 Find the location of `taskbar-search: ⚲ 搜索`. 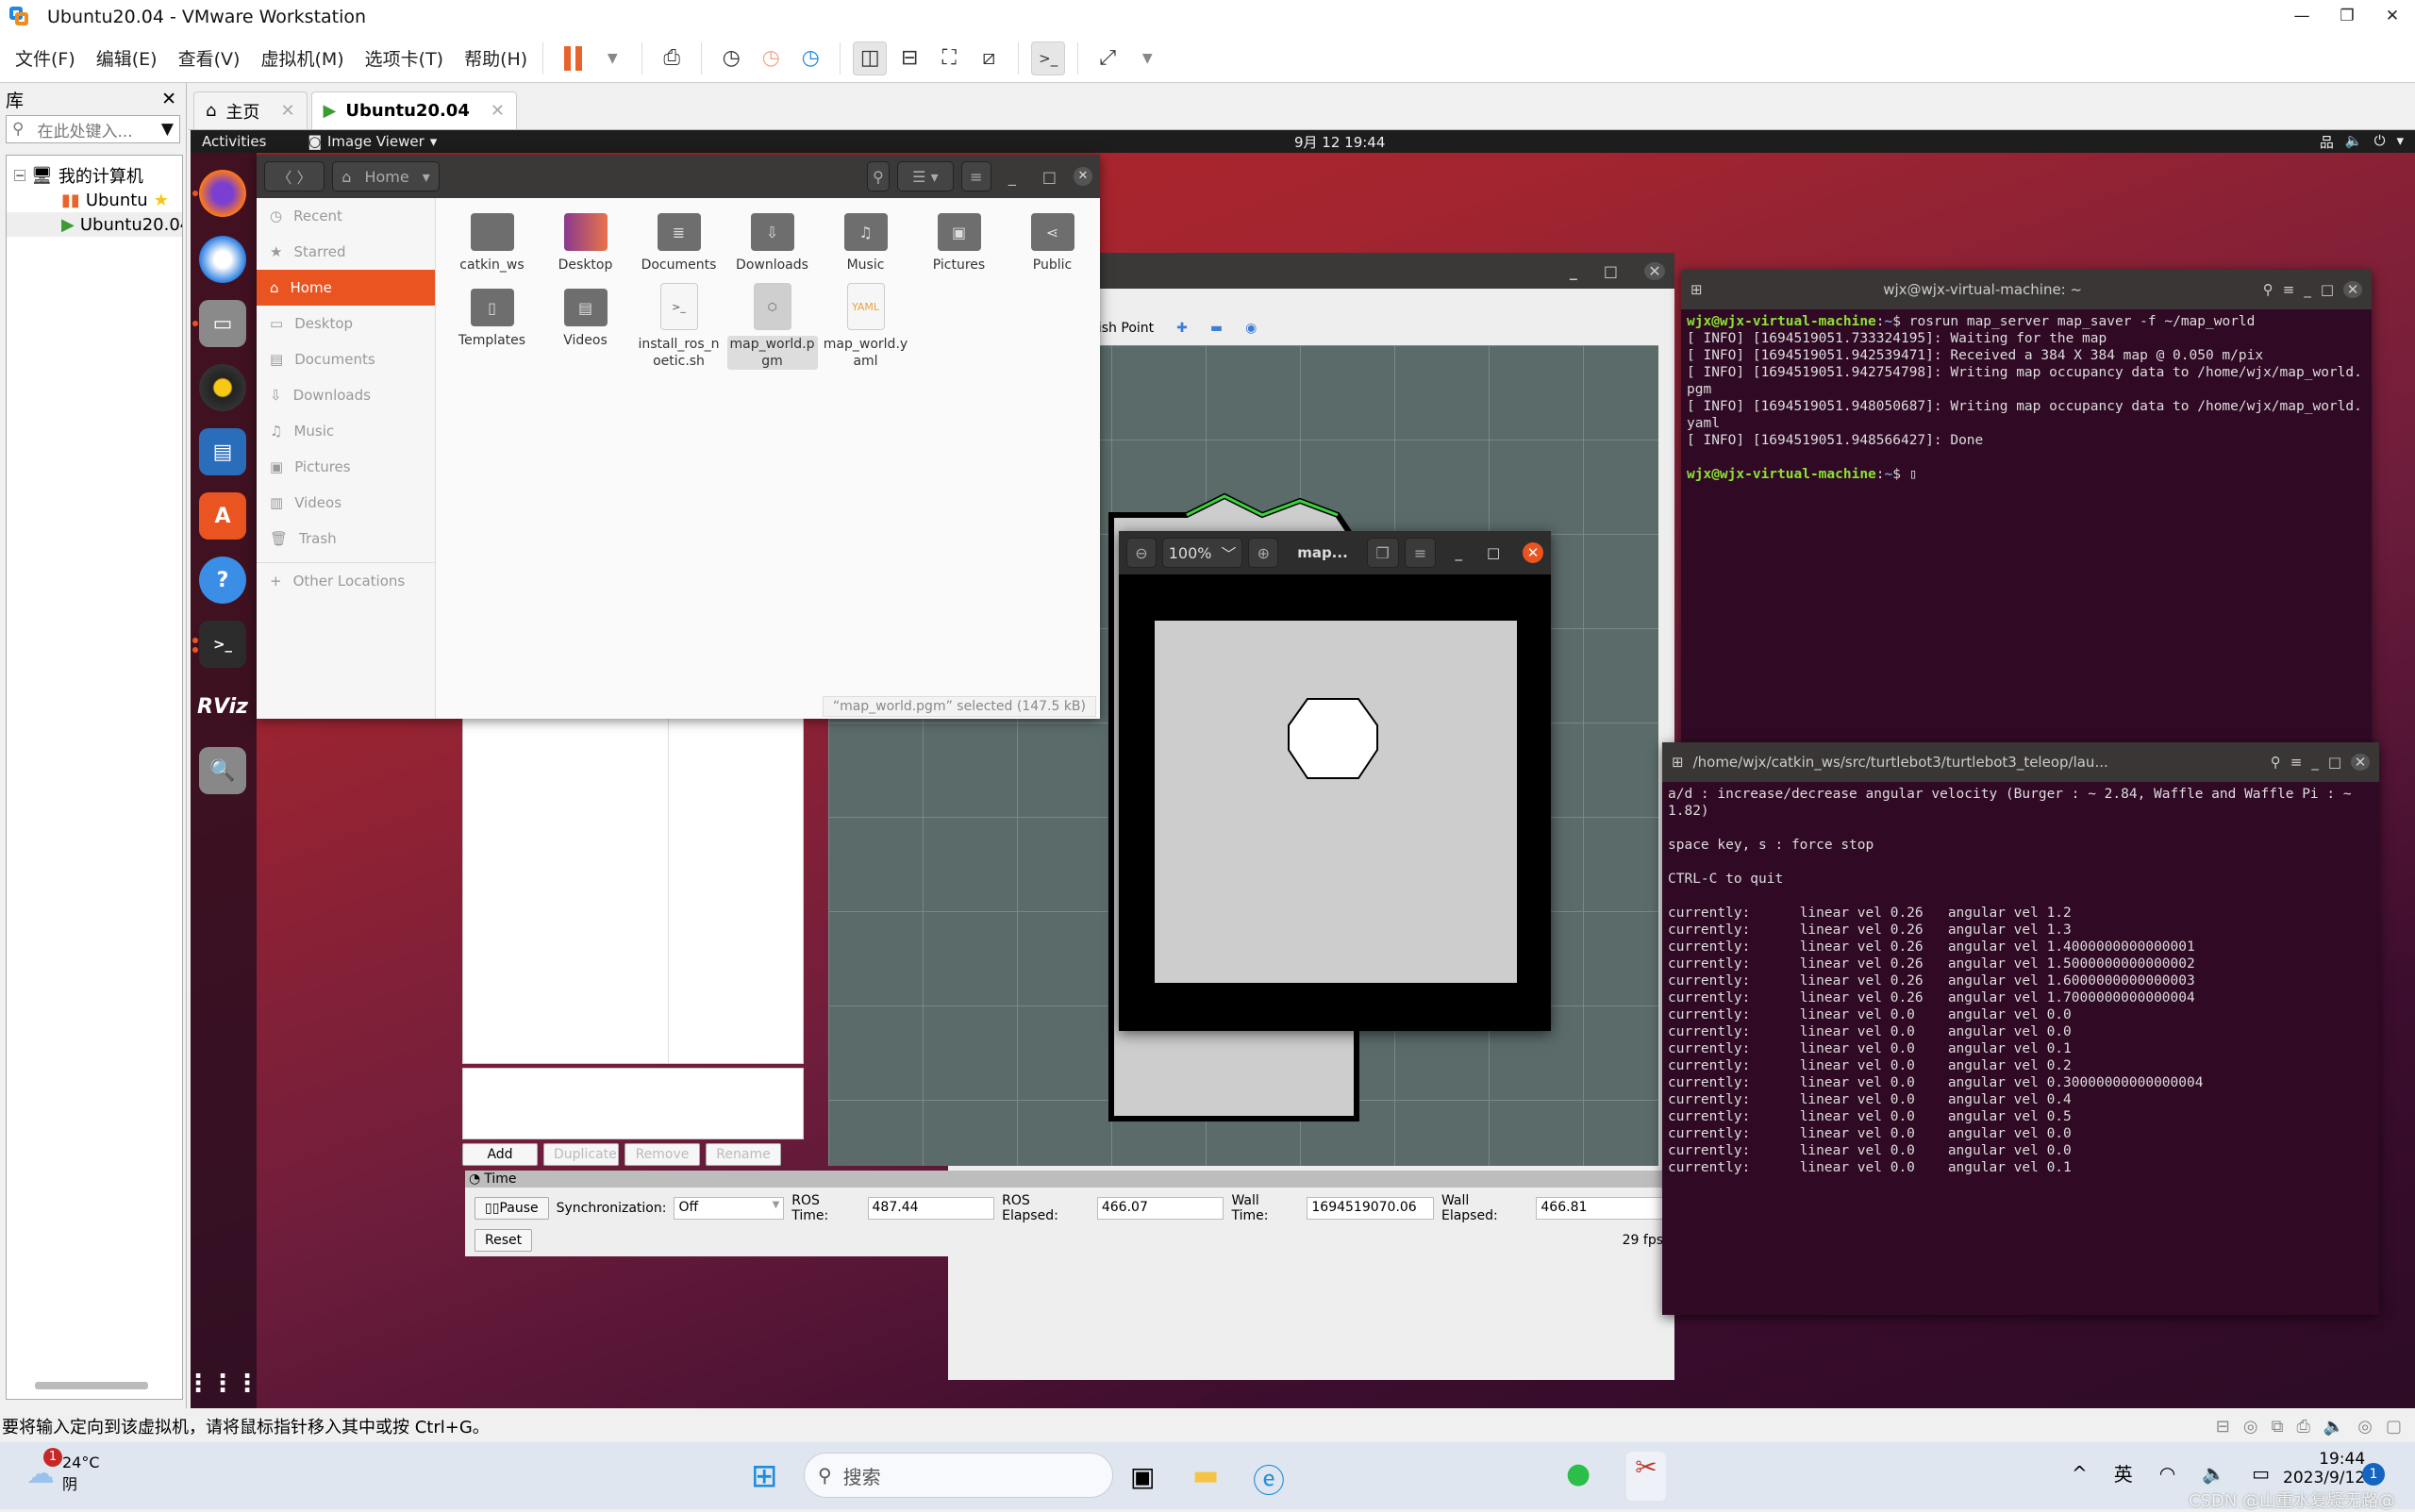

taskbar-search: ⚲ 搜索 is located at coordinates (959, 1475).